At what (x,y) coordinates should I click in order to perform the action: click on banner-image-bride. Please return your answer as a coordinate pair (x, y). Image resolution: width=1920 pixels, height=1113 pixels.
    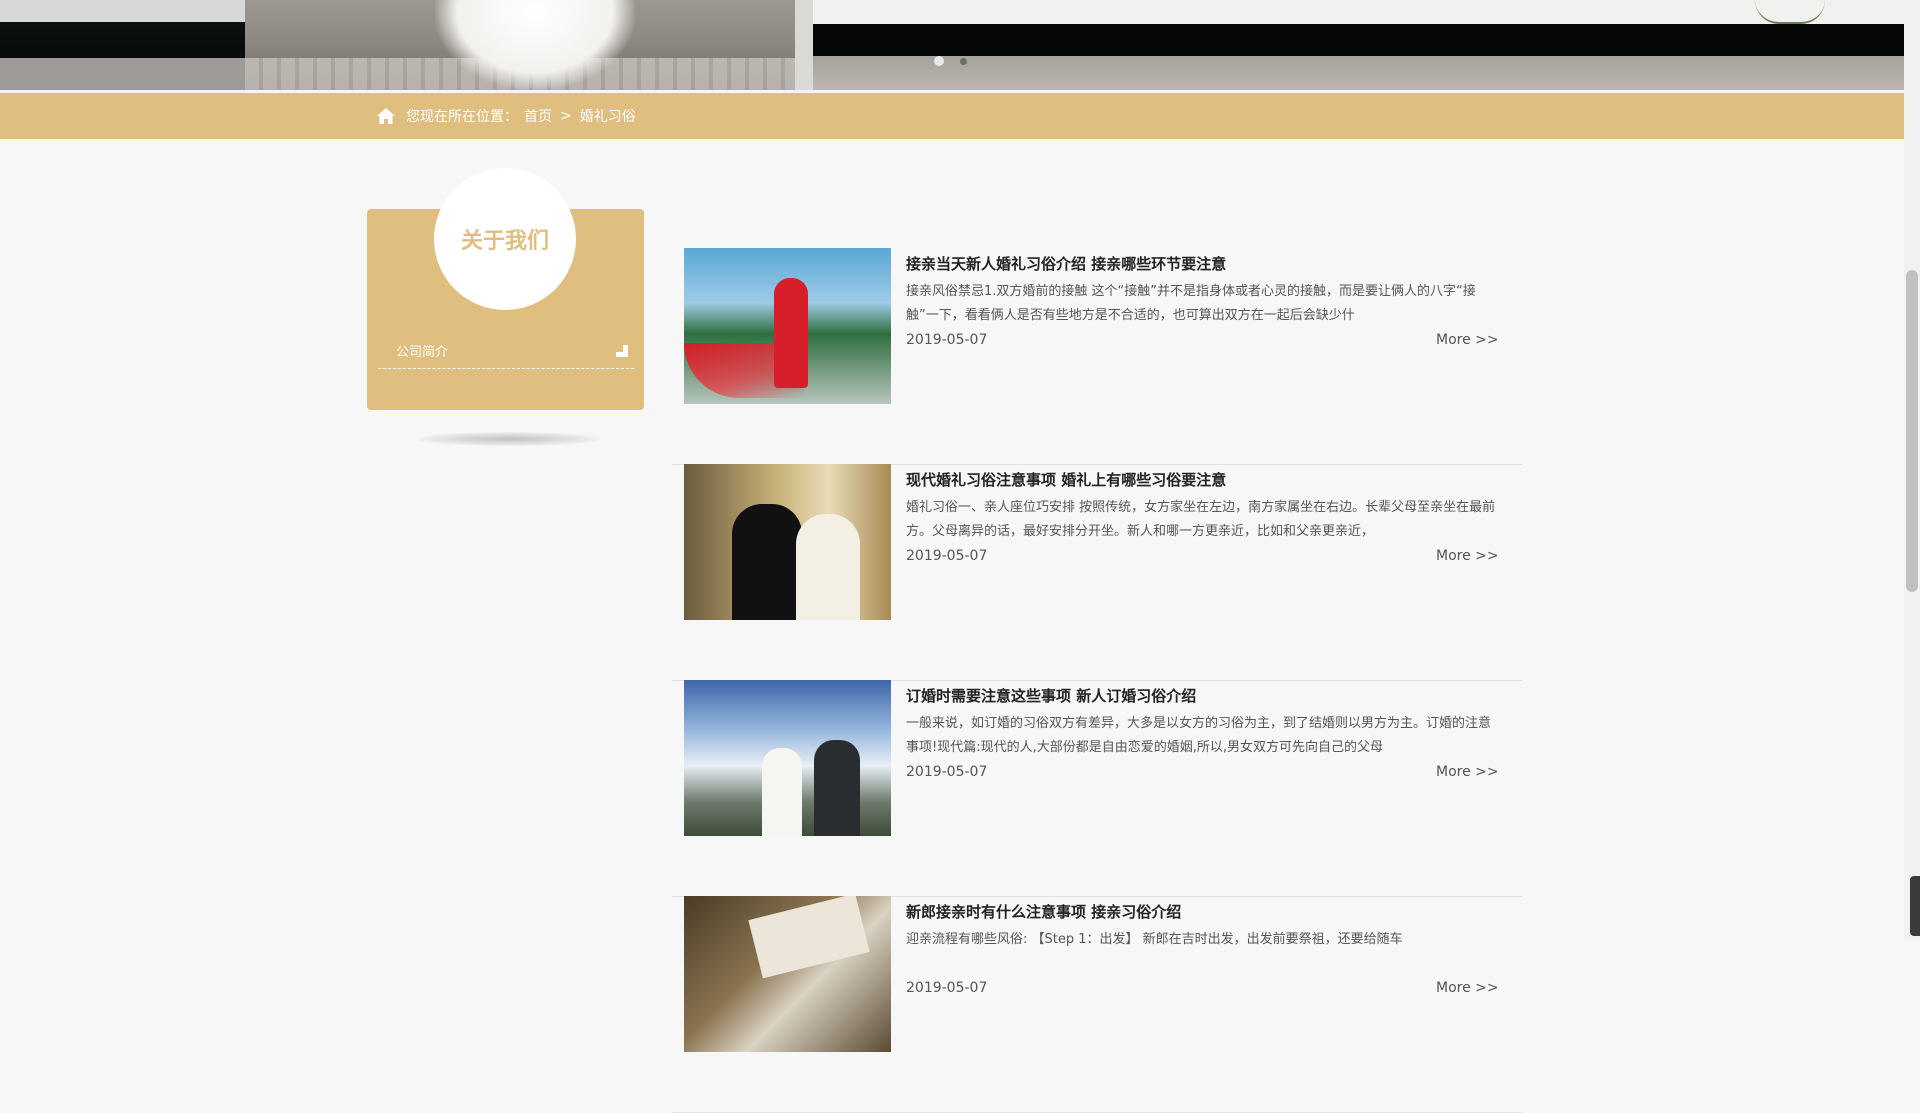
    Looking at the image, I should click on (529, 46).